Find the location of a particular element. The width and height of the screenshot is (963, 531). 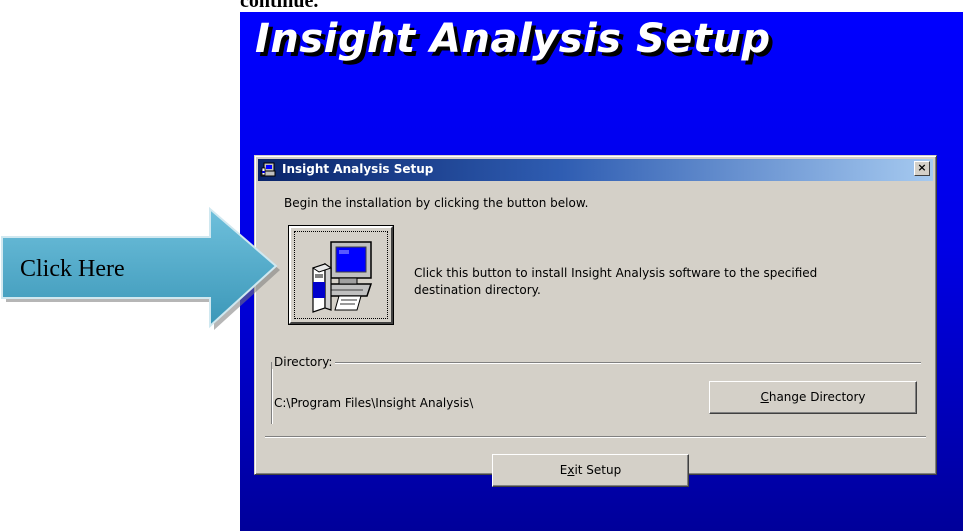

change-directory-label: Change Directory is located at coordinates (812, 397).